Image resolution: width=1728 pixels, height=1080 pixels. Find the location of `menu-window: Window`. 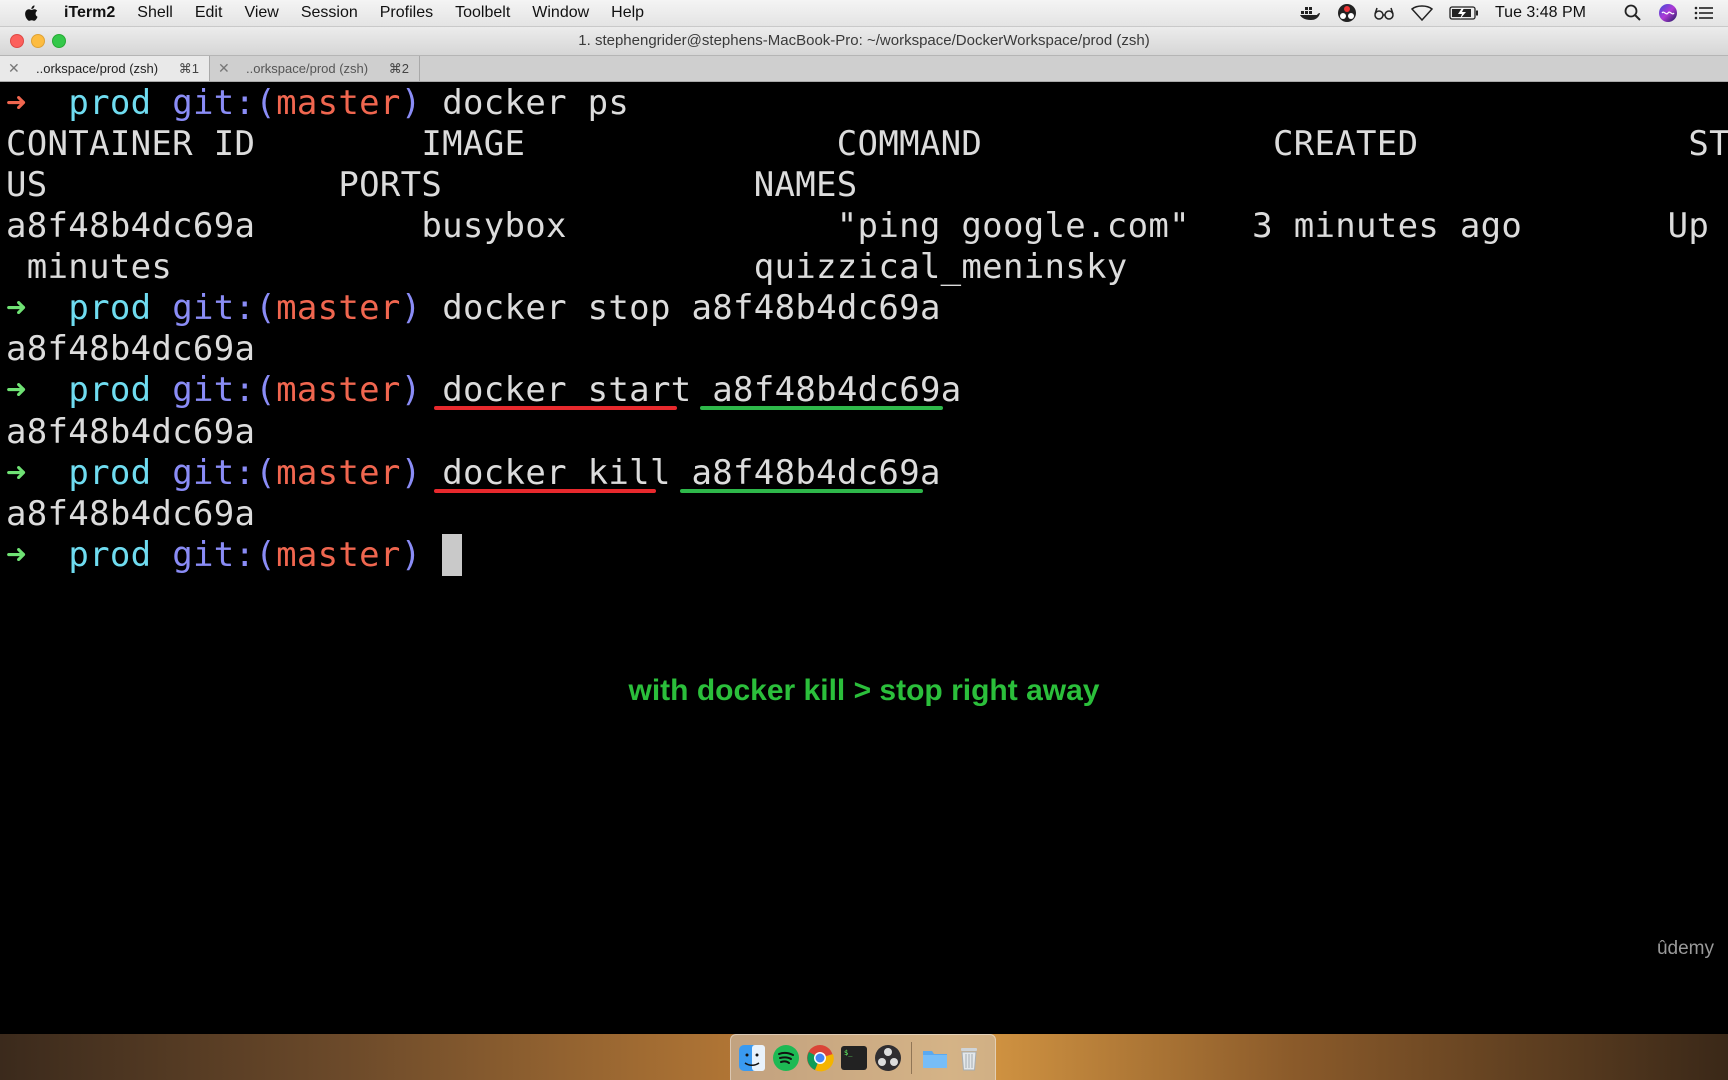

menu-window: Window is located at coordinates (560, 13).